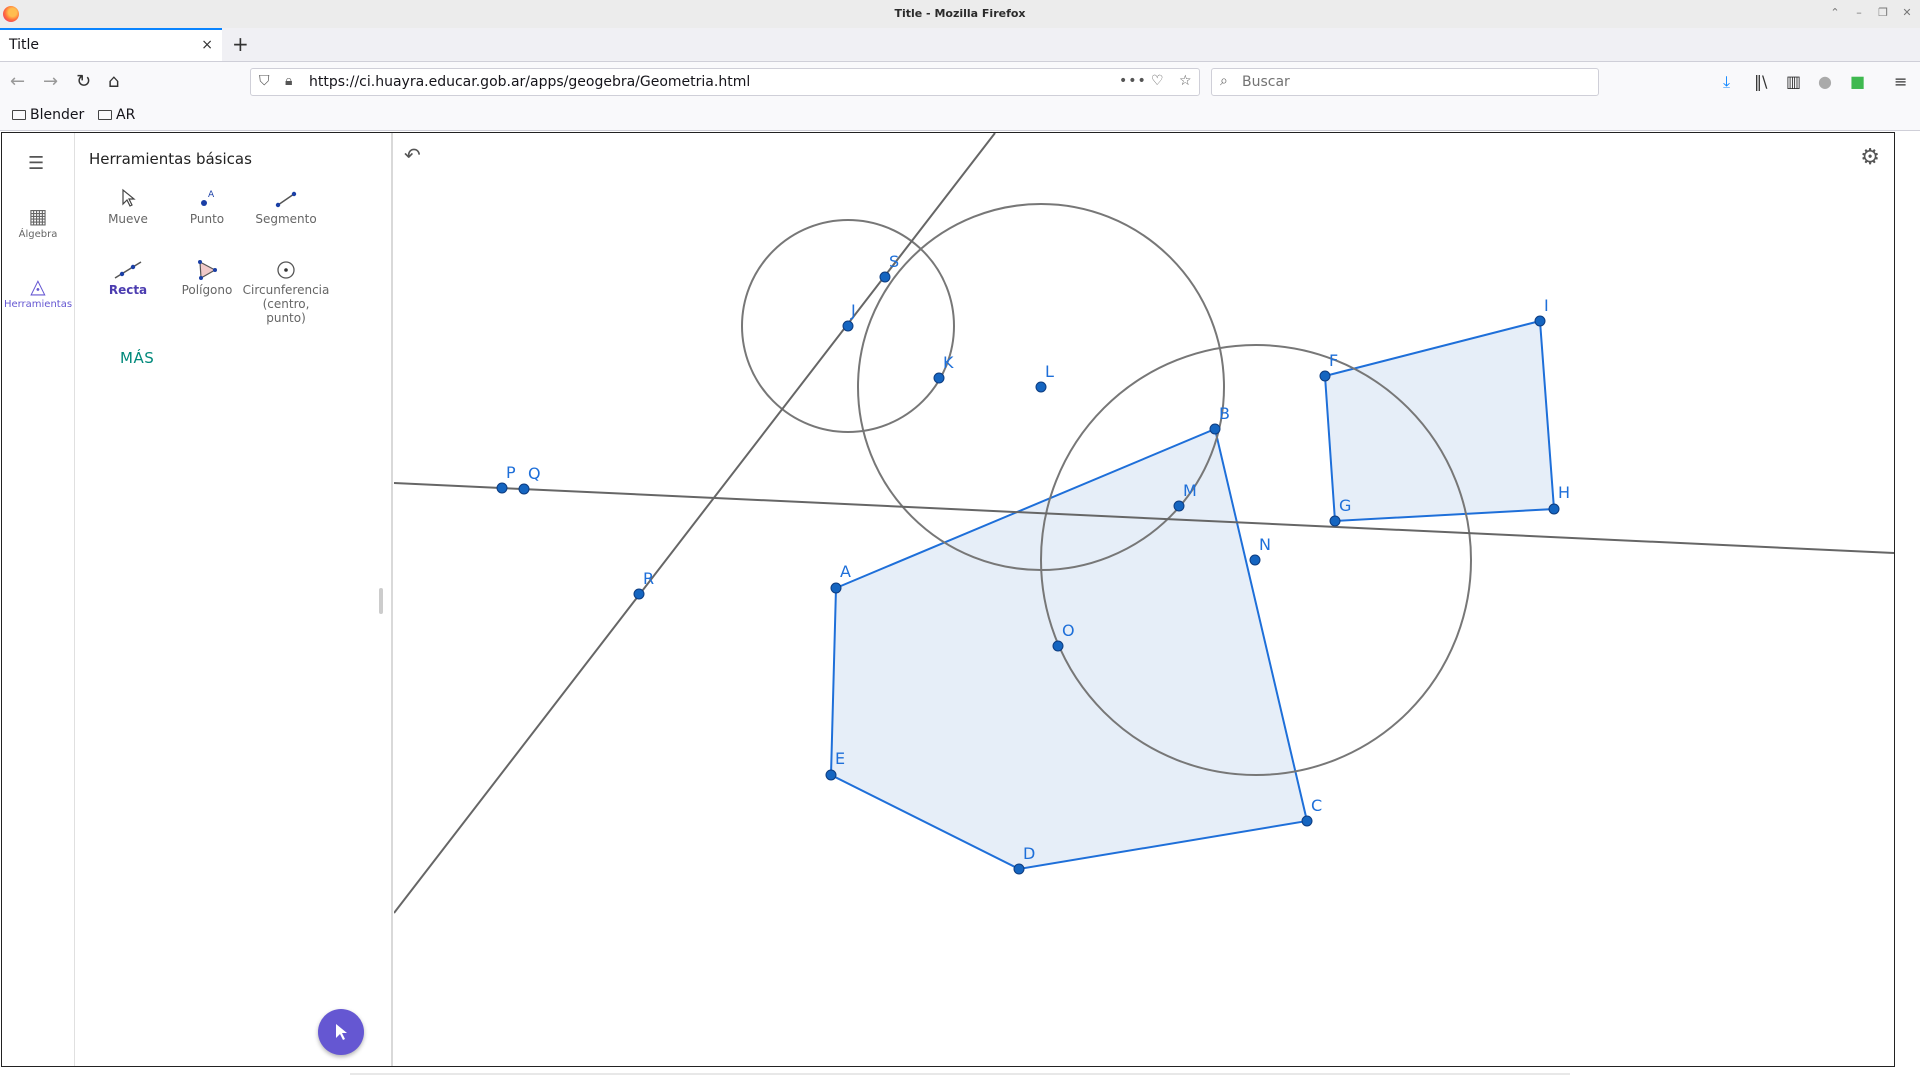 This screenshot has width=1920, height=1080. I want to click on point-label: D, so click(1029, 853).